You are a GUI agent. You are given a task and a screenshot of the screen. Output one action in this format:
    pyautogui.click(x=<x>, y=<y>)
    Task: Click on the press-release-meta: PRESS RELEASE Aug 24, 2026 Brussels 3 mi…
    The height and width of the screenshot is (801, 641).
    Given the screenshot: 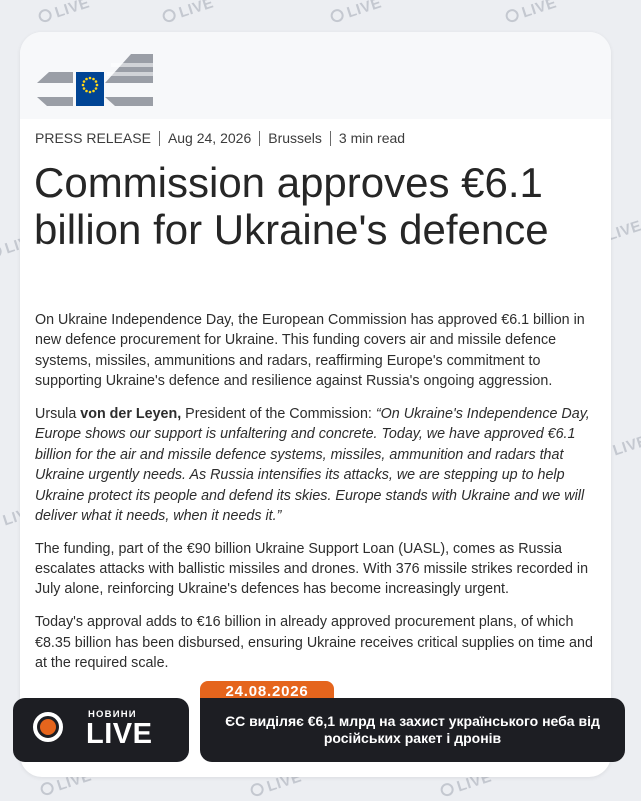 What is the action you would take?
    pyautogui.click(x=220, y=138)
    